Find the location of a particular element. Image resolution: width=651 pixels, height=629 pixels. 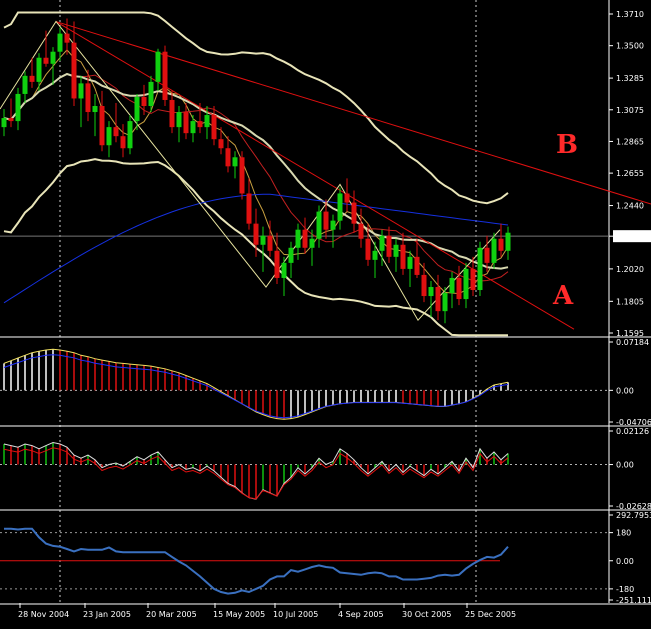

price-label: 1.3710 is located at coordinates (630, 14).